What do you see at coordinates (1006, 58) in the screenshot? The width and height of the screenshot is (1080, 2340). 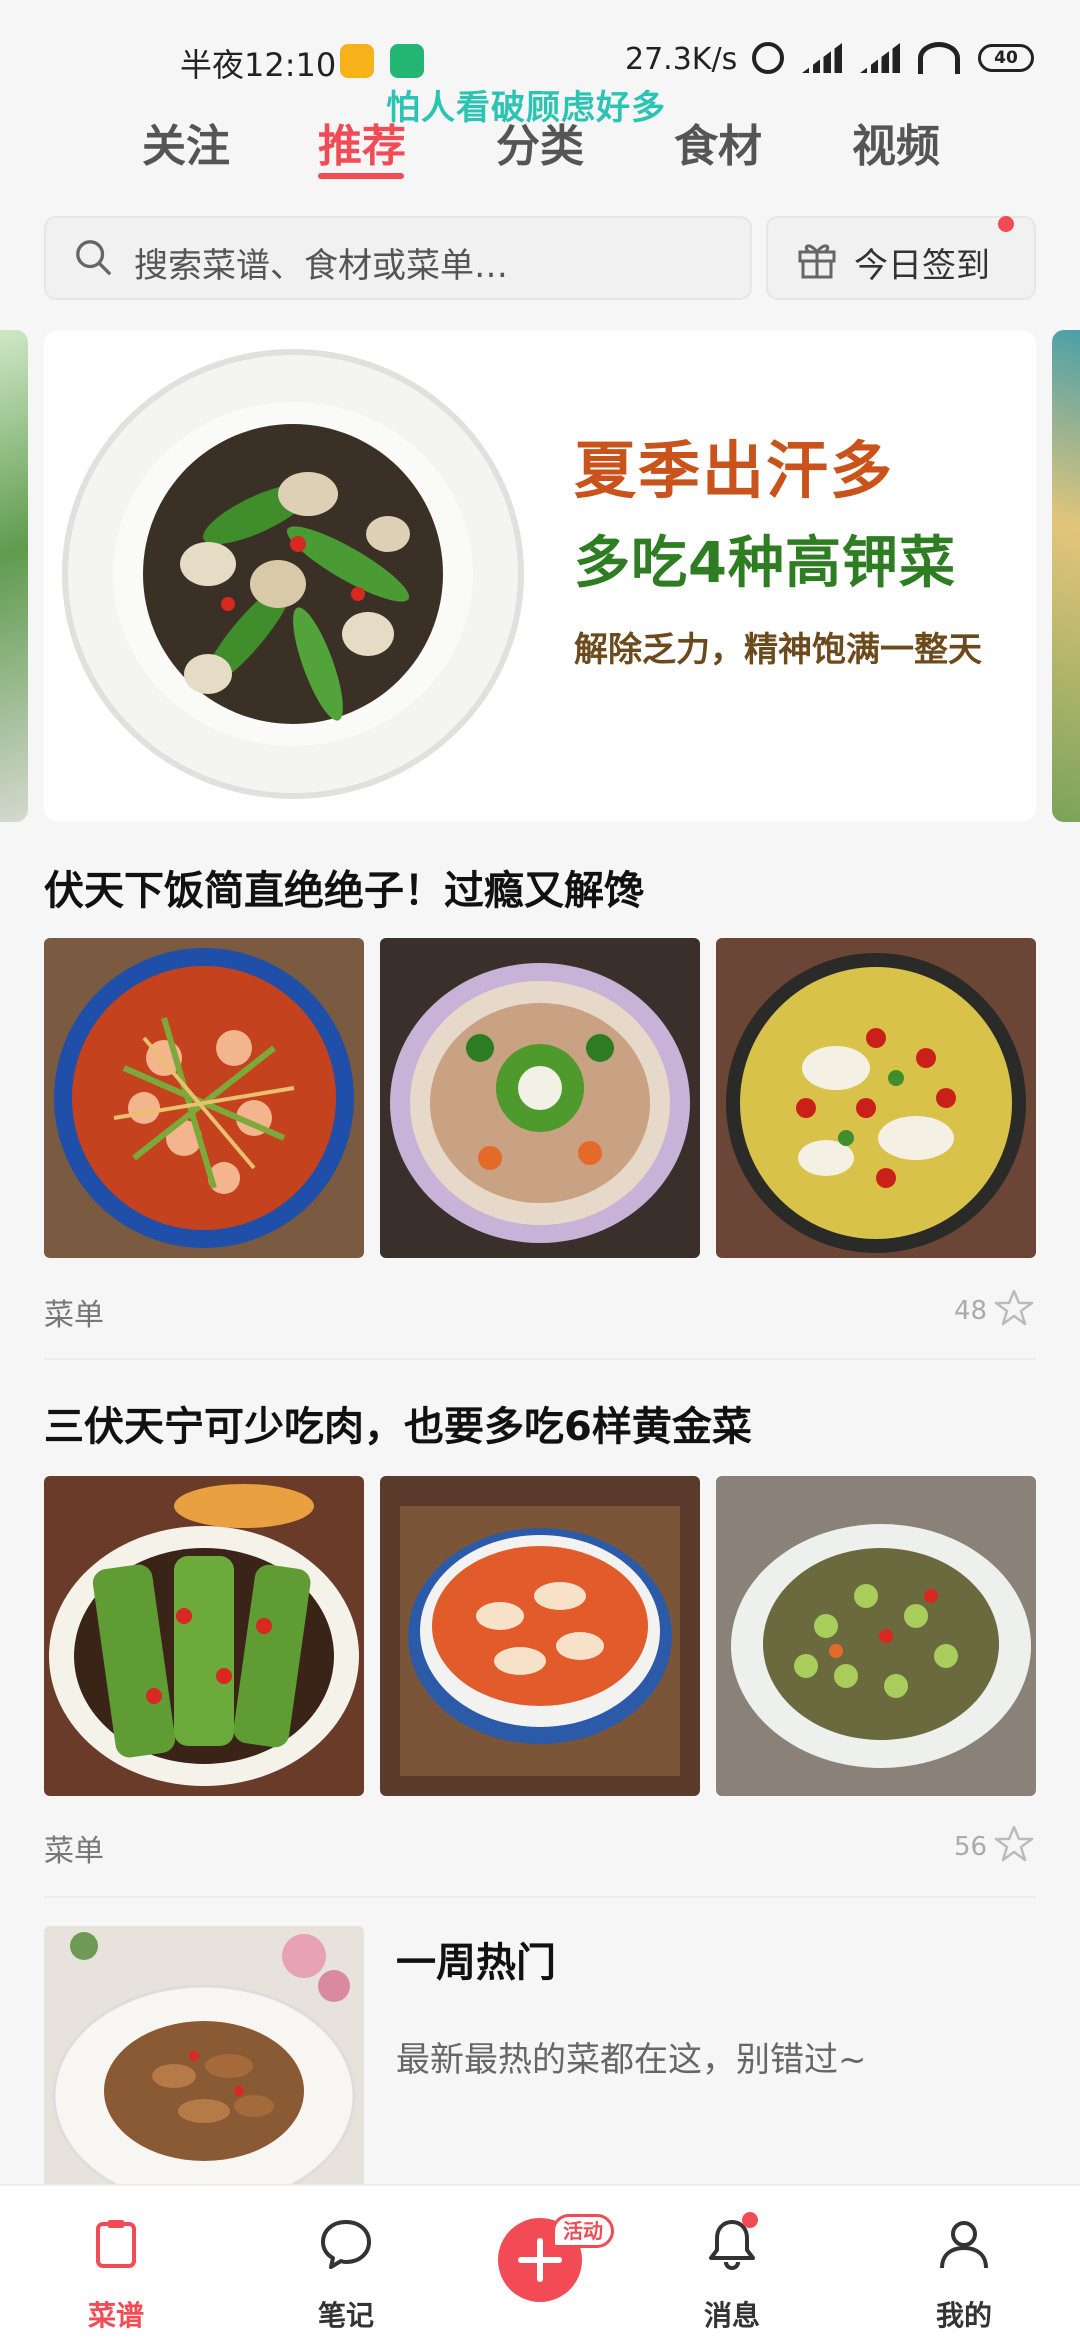 I see `battery-icon: 40` at bounding box center [1006, 58].